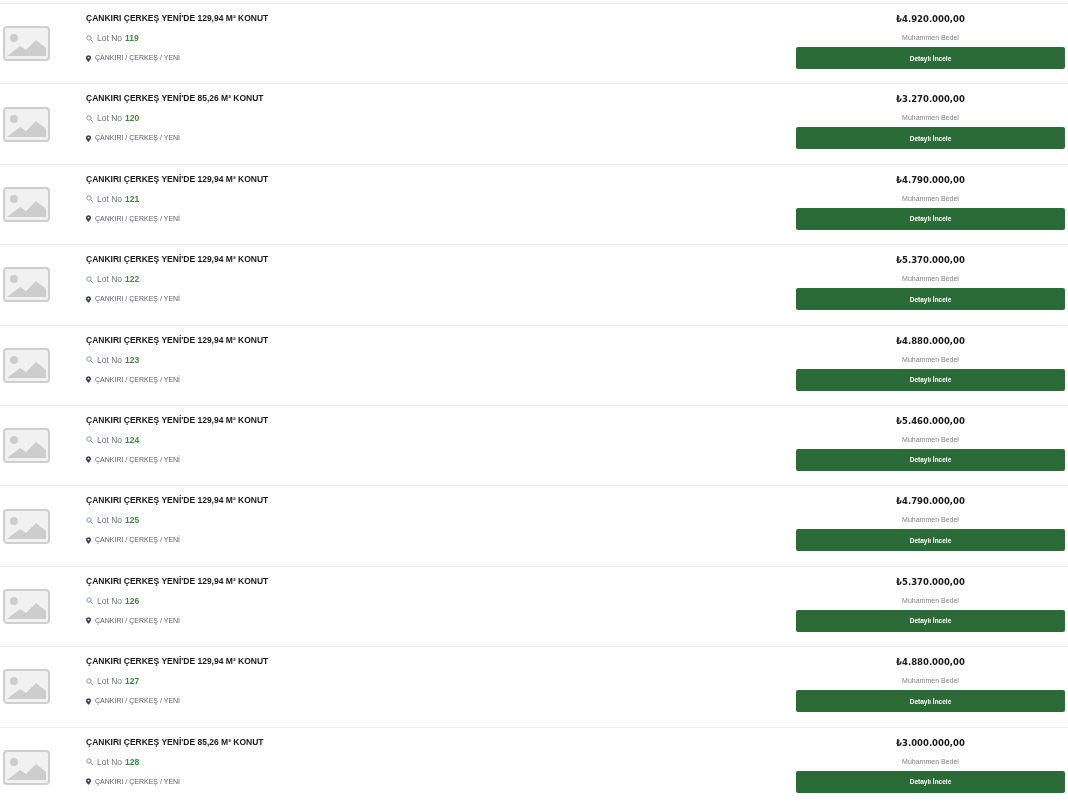 The image size is (1068, 807). What do you see at coordinates (132, 360) in the screenshot?
I see `lot-number: 123` at bounding box center [132, 360].